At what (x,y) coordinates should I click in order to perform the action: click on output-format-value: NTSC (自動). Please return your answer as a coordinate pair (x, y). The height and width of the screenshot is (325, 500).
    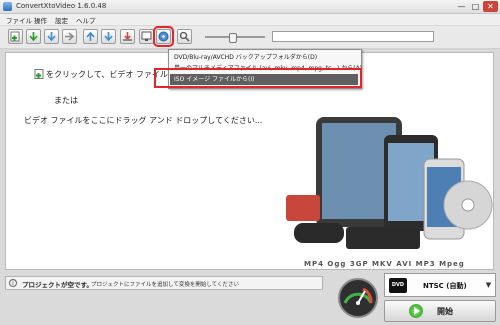
    Looking at the image, I should click on (445, 286).